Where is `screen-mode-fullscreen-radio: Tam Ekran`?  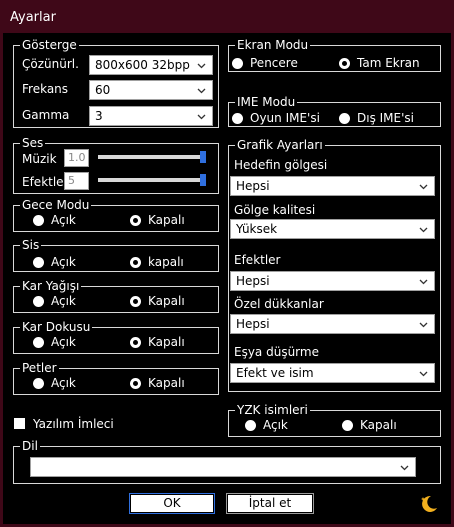
screen-mode-fullscreen-radio: Tam Ekran is located at coordinates (379, 63).